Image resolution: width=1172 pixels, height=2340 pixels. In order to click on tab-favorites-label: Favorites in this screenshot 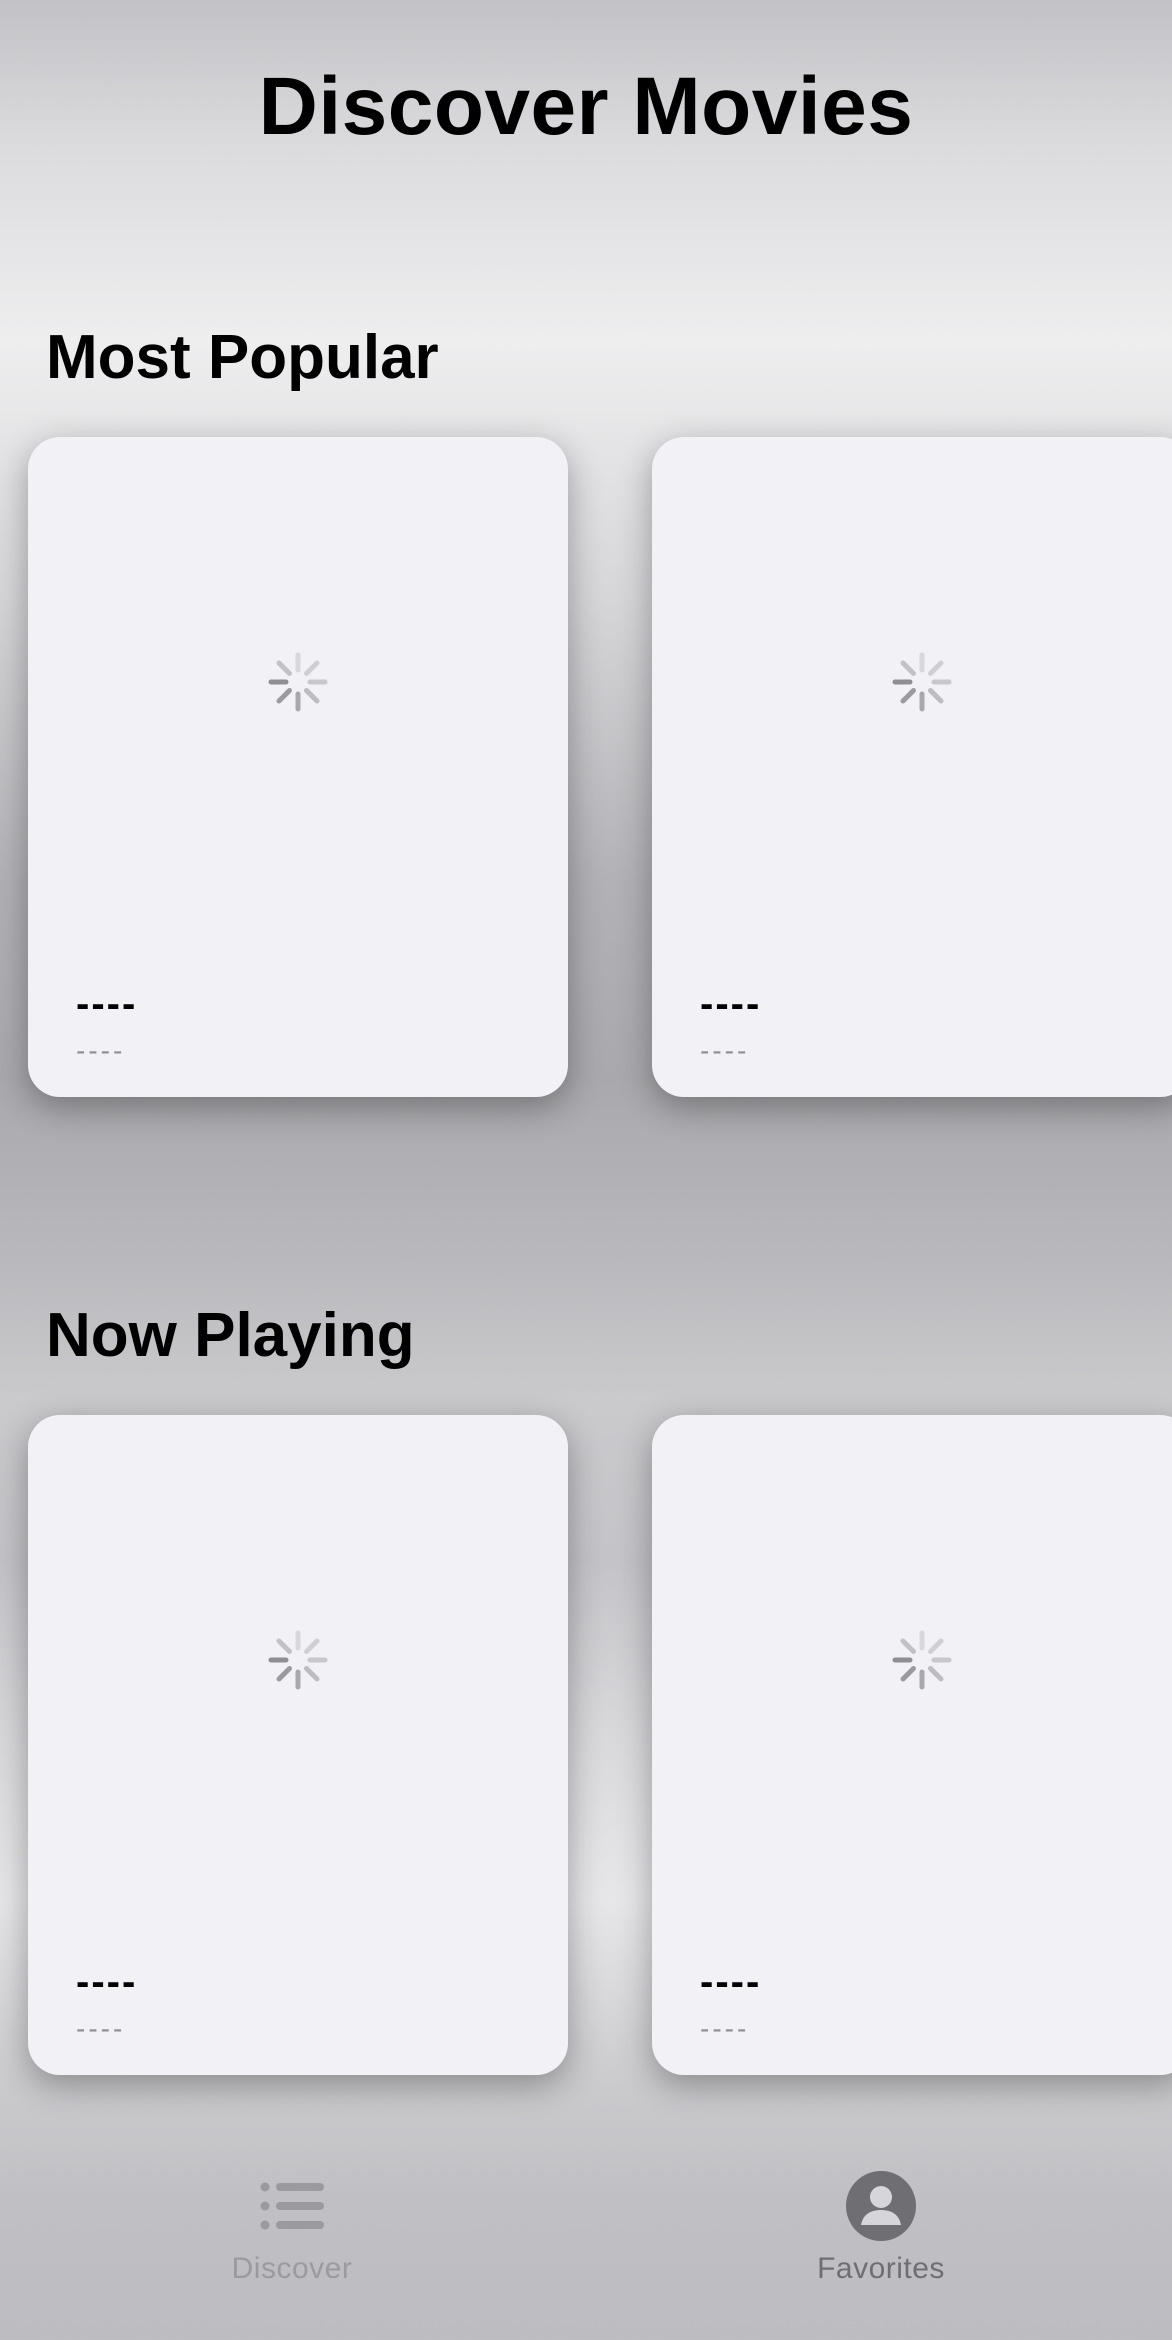, I will do `click(881, 2268)`.